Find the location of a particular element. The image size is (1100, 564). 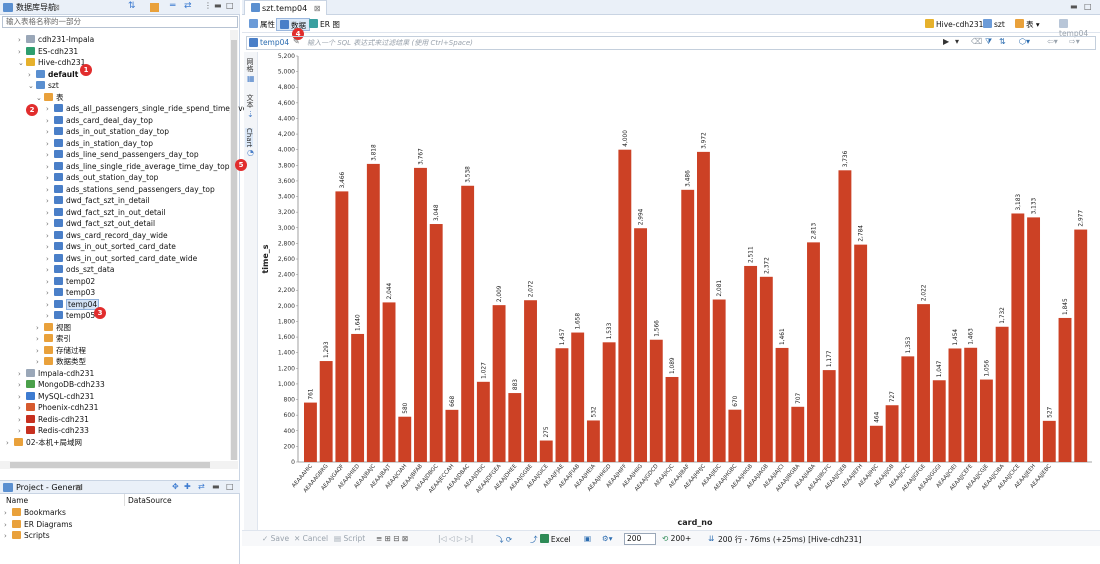

editor-tab-szt-temp04: szt.temp04 ⊠ is located at coordinates (286, 7).